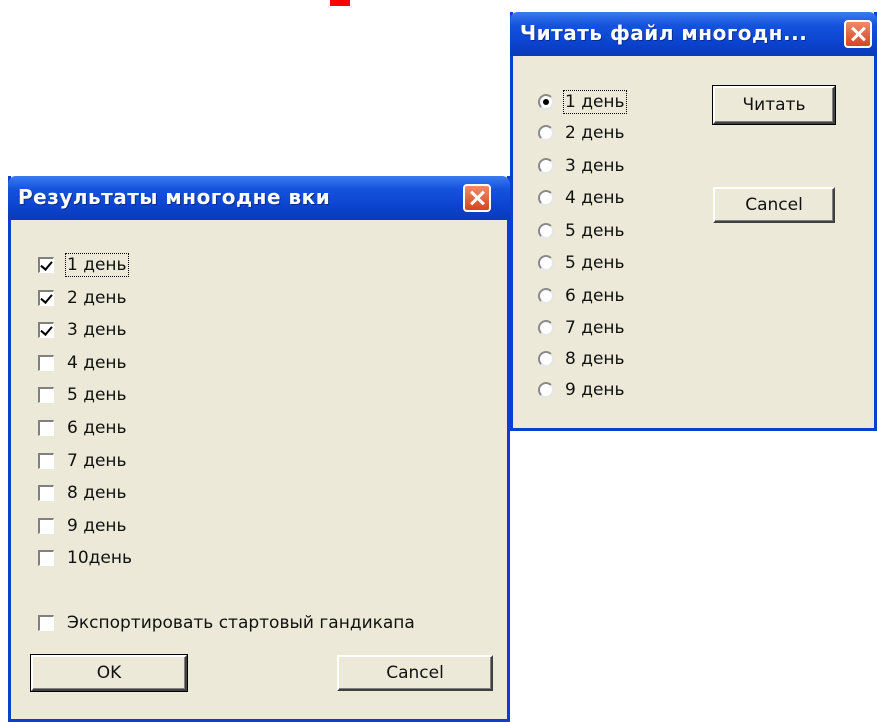  I want to click on day-checkbox-9: 9 день, so click(82, 526).